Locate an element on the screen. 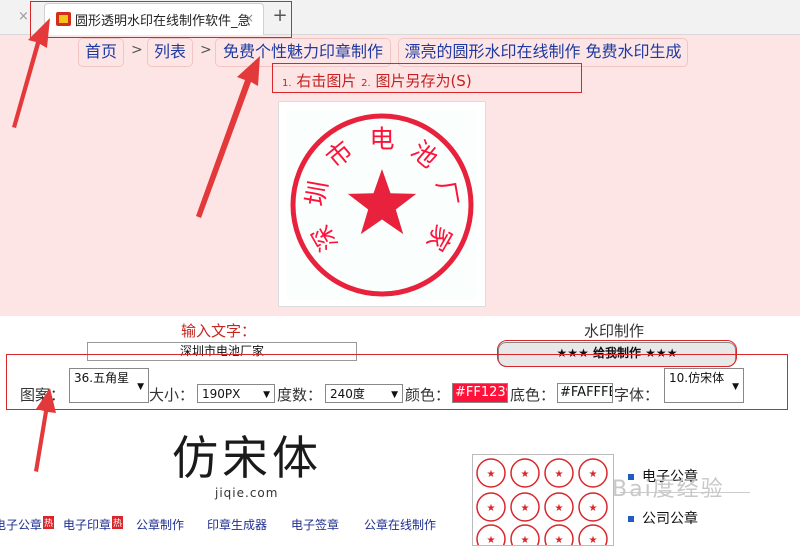 The image size is (800, 549). stamp-samples-grid: ★ ★ ★ ★ ★ ★ ★ ★ ★ ★ ★ ★ is located at coordinates (543, 502).